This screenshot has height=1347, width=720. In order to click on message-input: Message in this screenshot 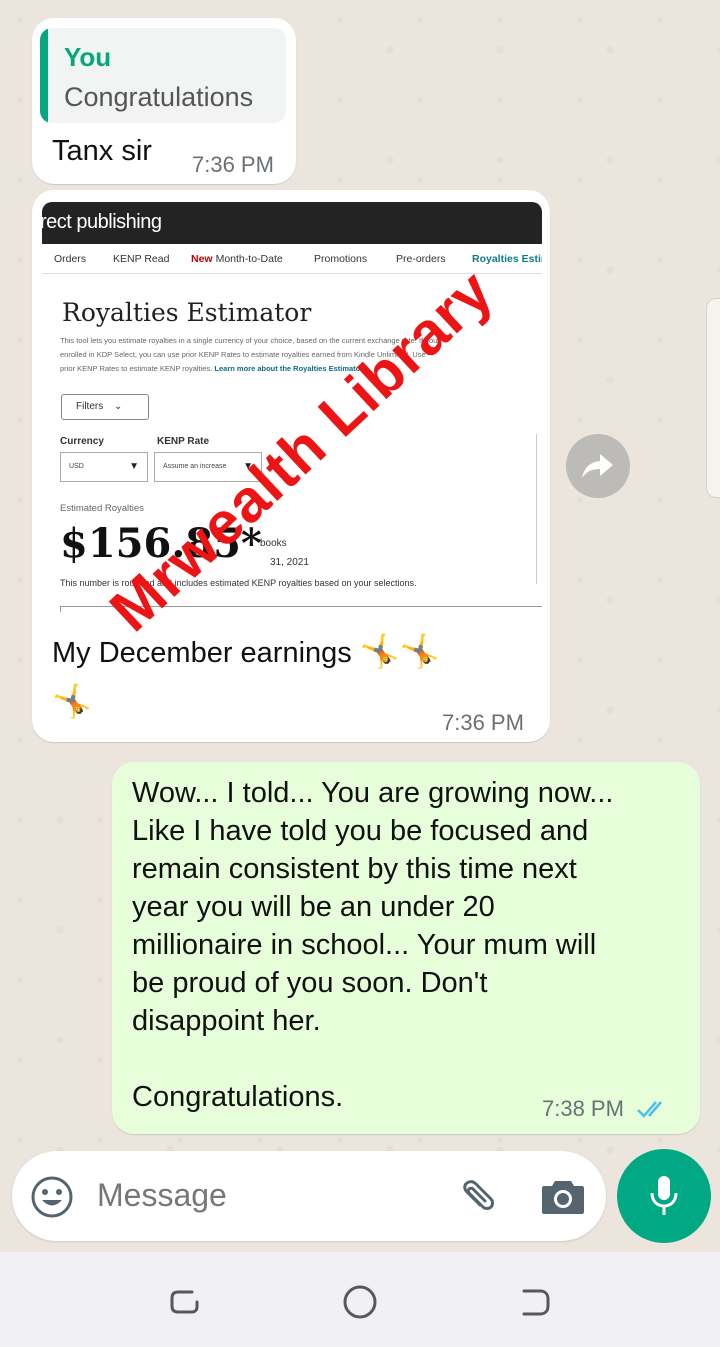, I will do `click(162, 1195)`.